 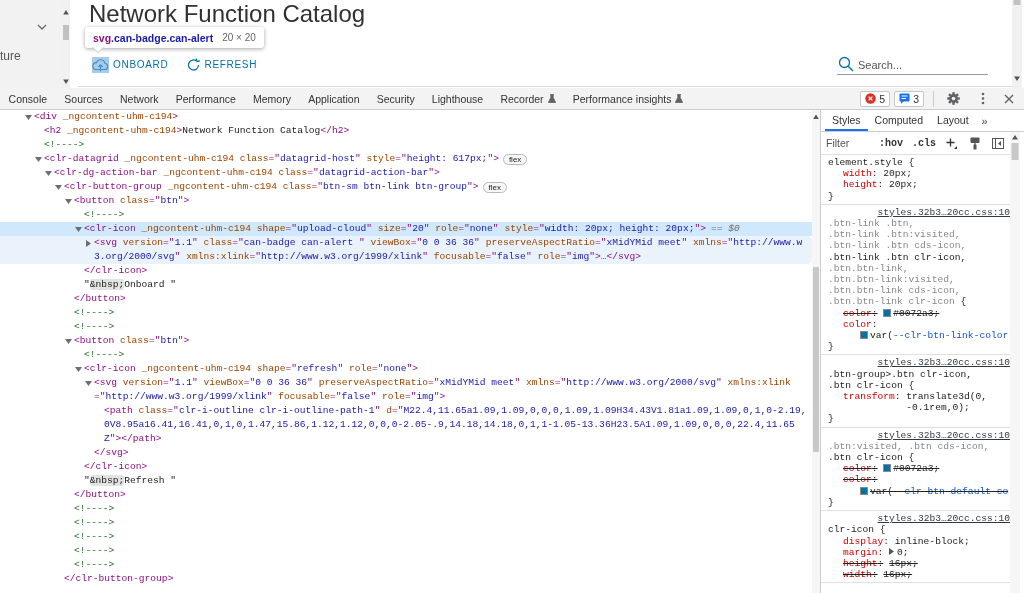 What do you see at coordinates (271, 187) in the screenshot?
I see `html-tag: <clr-button-group _ngcontent-uhm-c194 class="btn-sm btn-link btn-group">` at bounding box center [271, 187].